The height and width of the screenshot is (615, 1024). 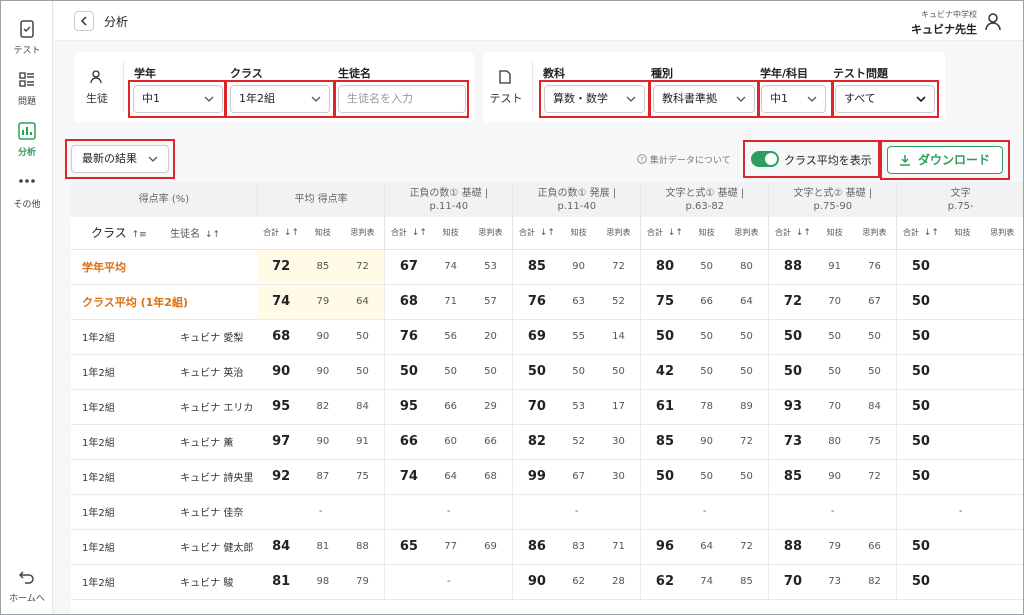 What do you see at coordinates (747, 302) in the screenshot?
I see `score-cell: 64` at bounding box center [747, 302].